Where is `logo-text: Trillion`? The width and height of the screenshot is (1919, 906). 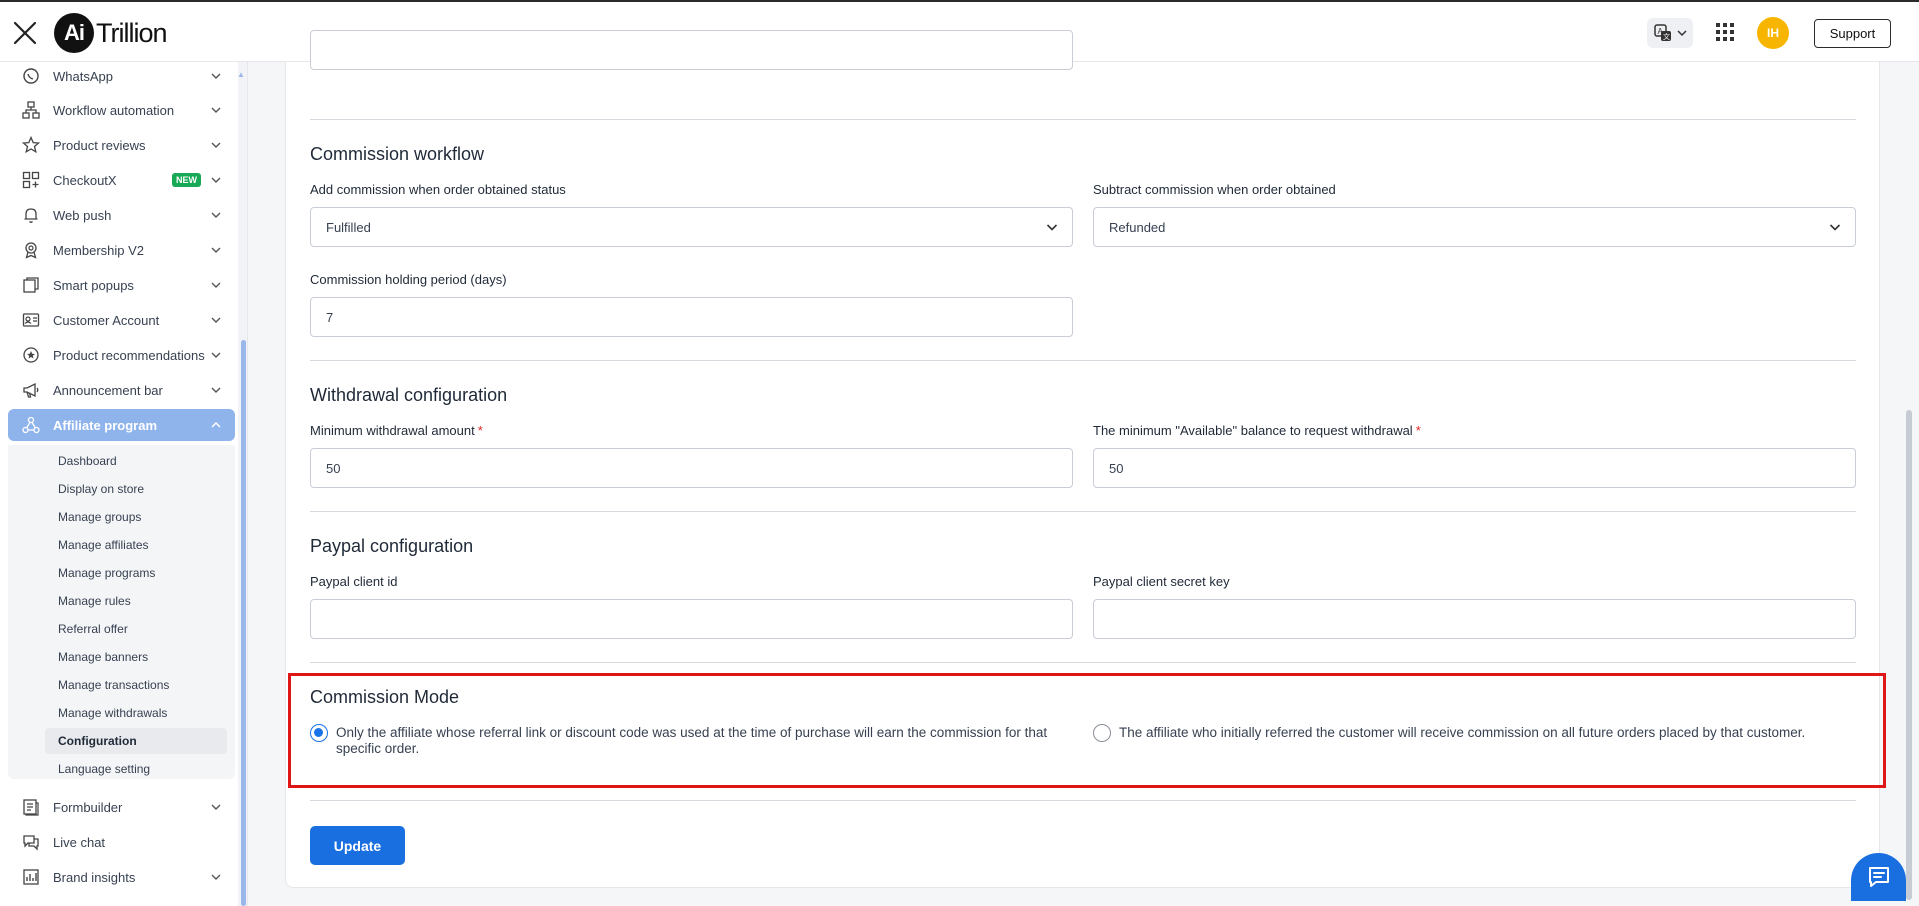
logo-text: Trillion is located at coordinates (132, 32).